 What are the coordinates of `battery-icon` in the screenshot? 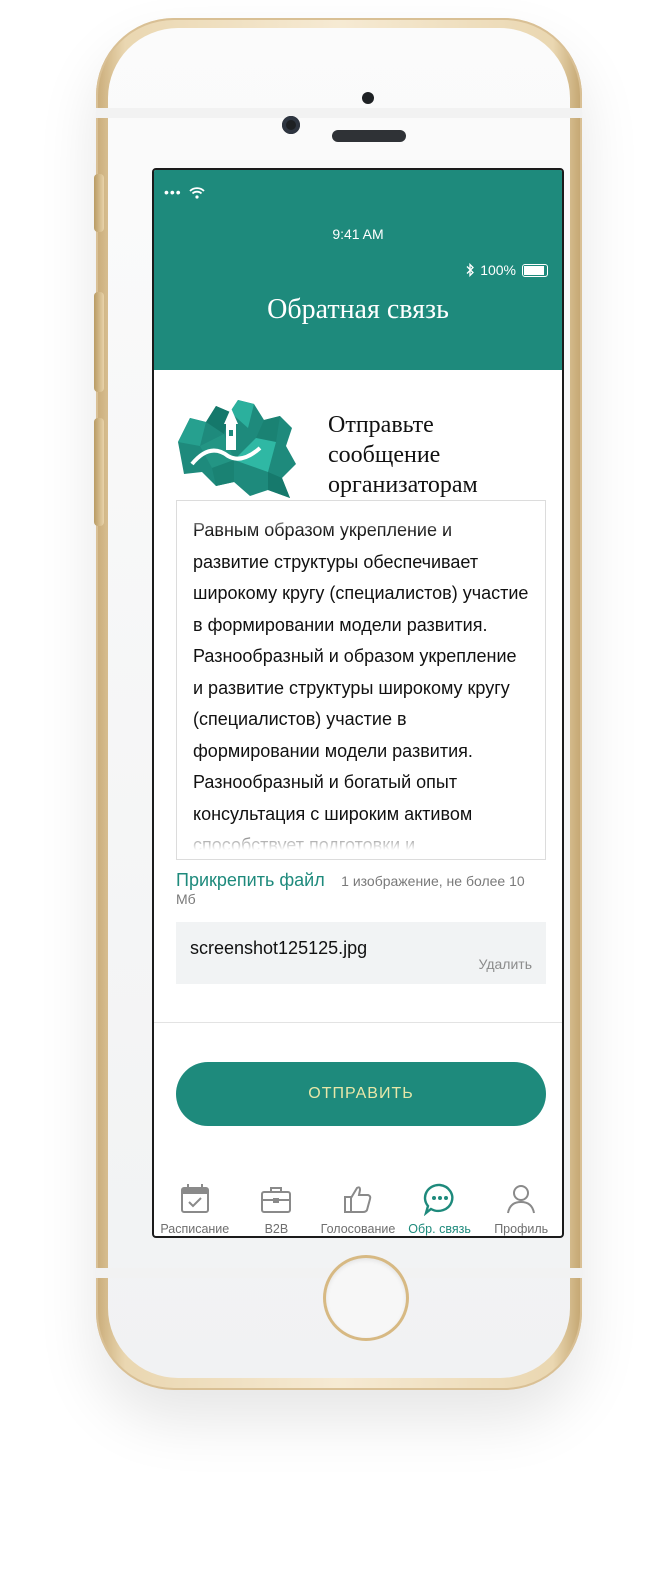 It's located at (535, 270).